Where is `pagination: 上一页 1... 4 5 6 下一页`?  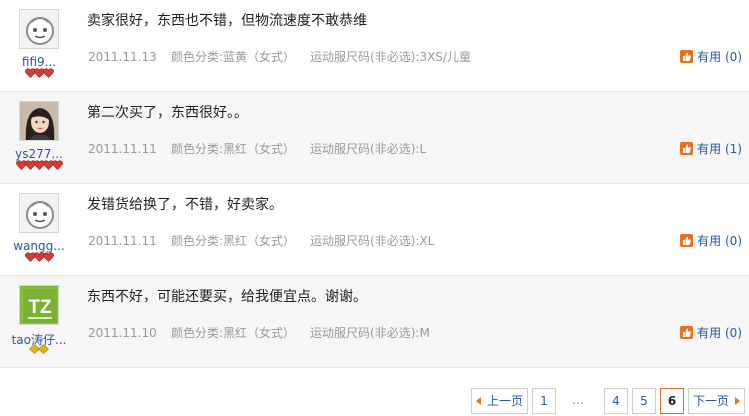
pagination: 上一页 1... 4 5 6 下一页 is located at coordinates (606, 401).